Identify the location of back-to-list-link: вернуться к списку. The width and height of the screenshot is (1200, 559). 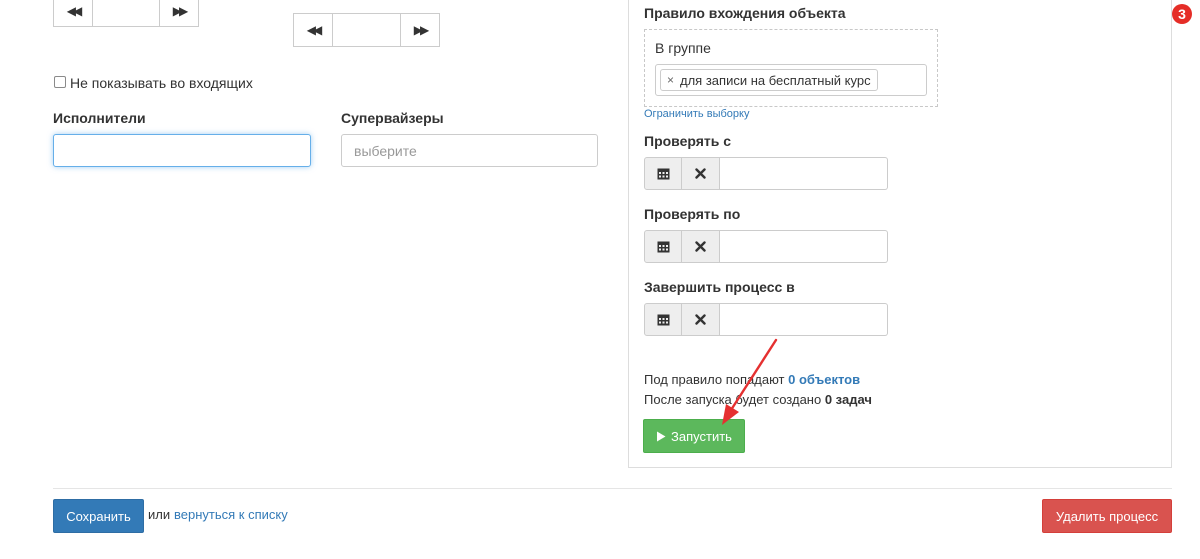
(231, 514).